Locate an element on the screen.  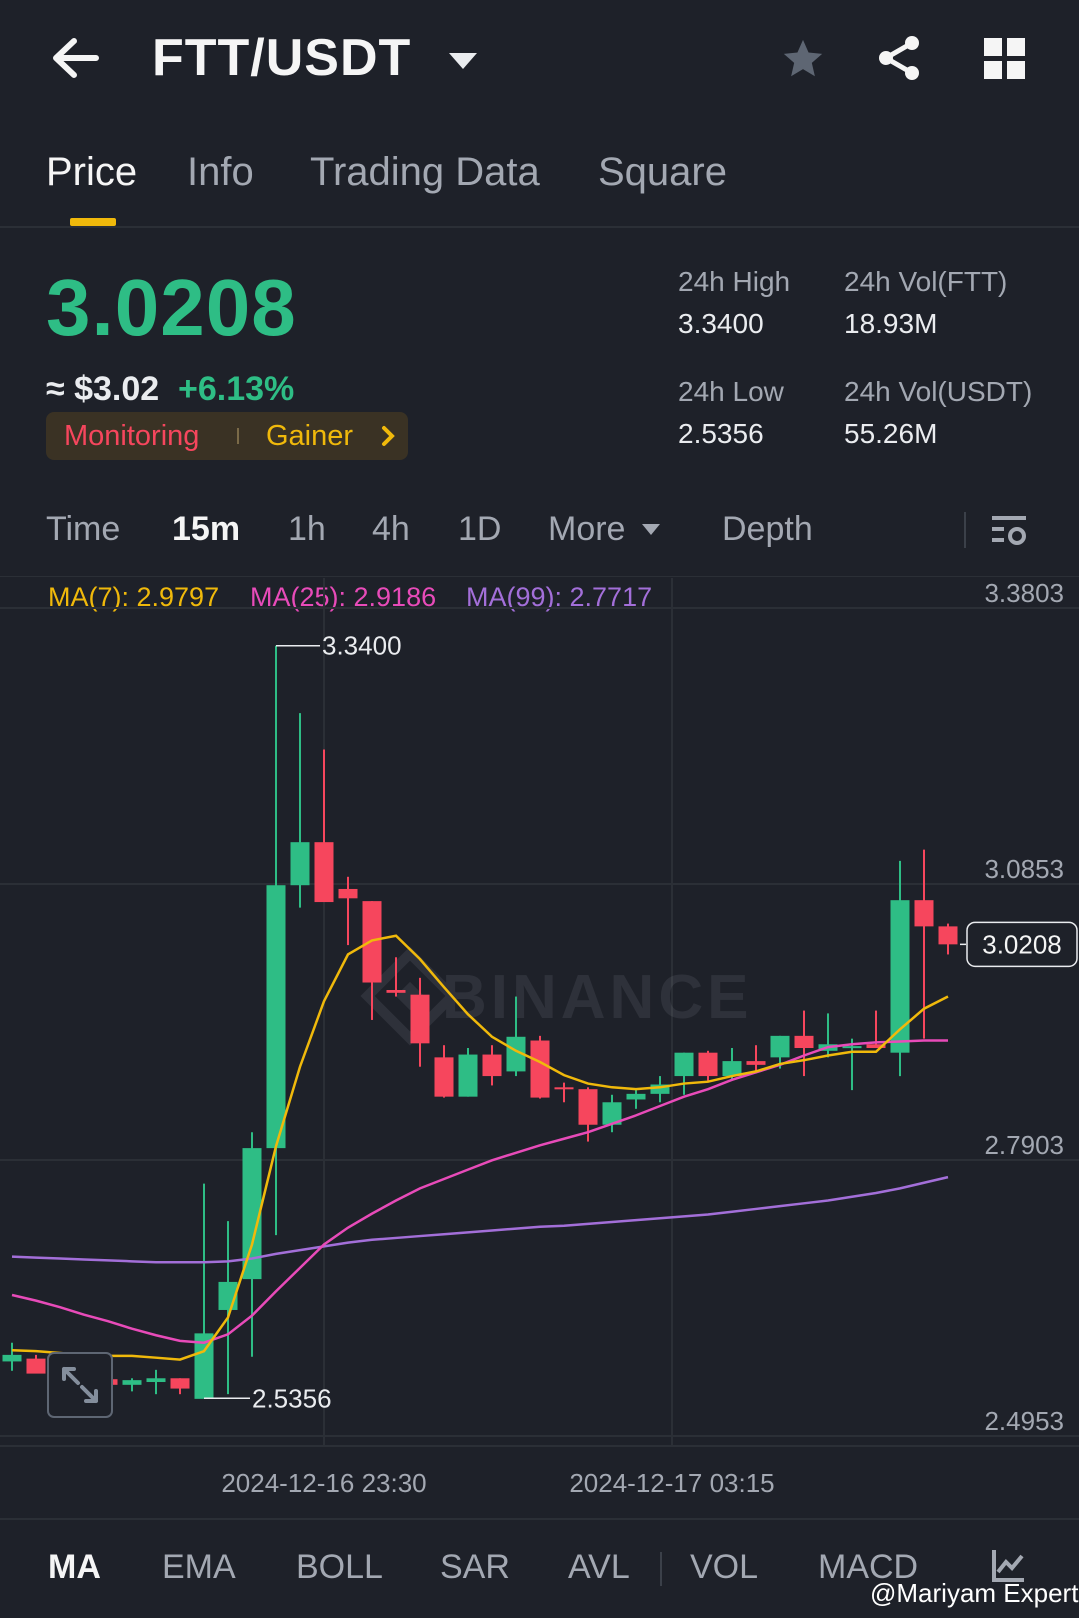
tab-square: Square is located at coordinates (662, 172).